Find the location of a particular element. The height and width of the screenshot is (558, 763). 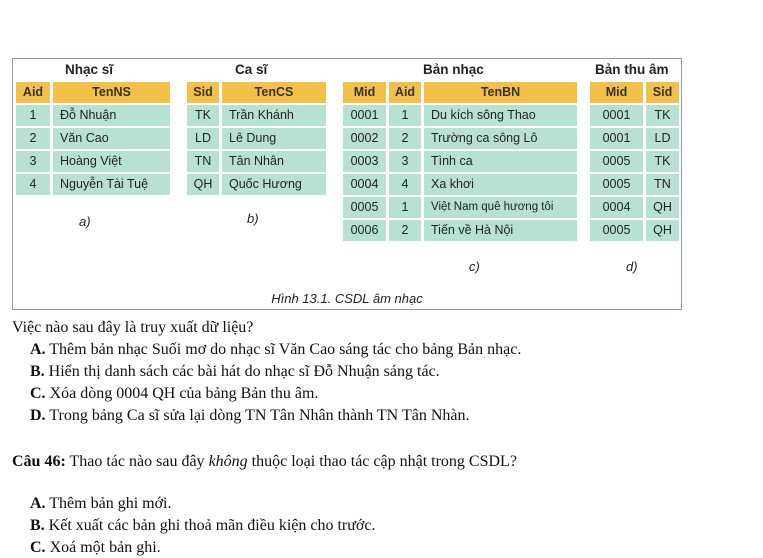

cell-tenns: Văn Cao is located at coordinates (111, 138).